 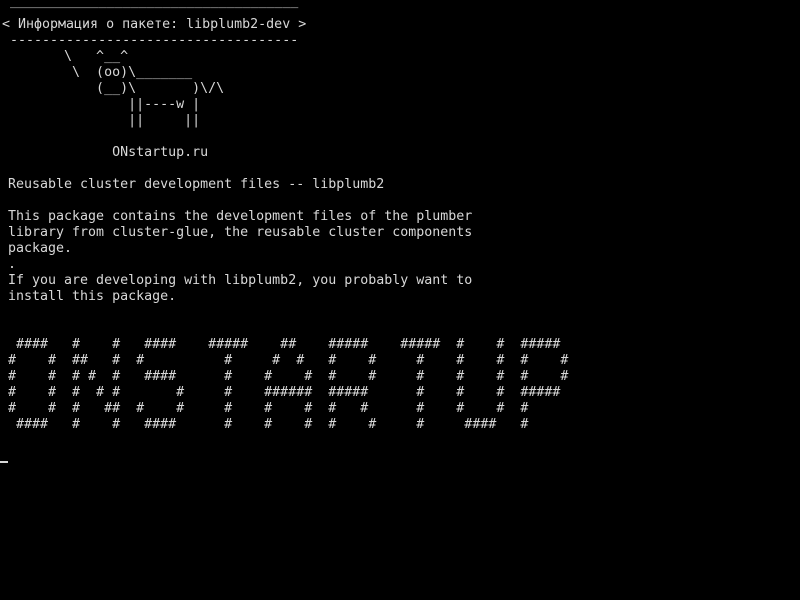 What do you see at coordinates (40, 248) in the screenshot?
I see `description-line: package.` at bounding box center [40, 248].